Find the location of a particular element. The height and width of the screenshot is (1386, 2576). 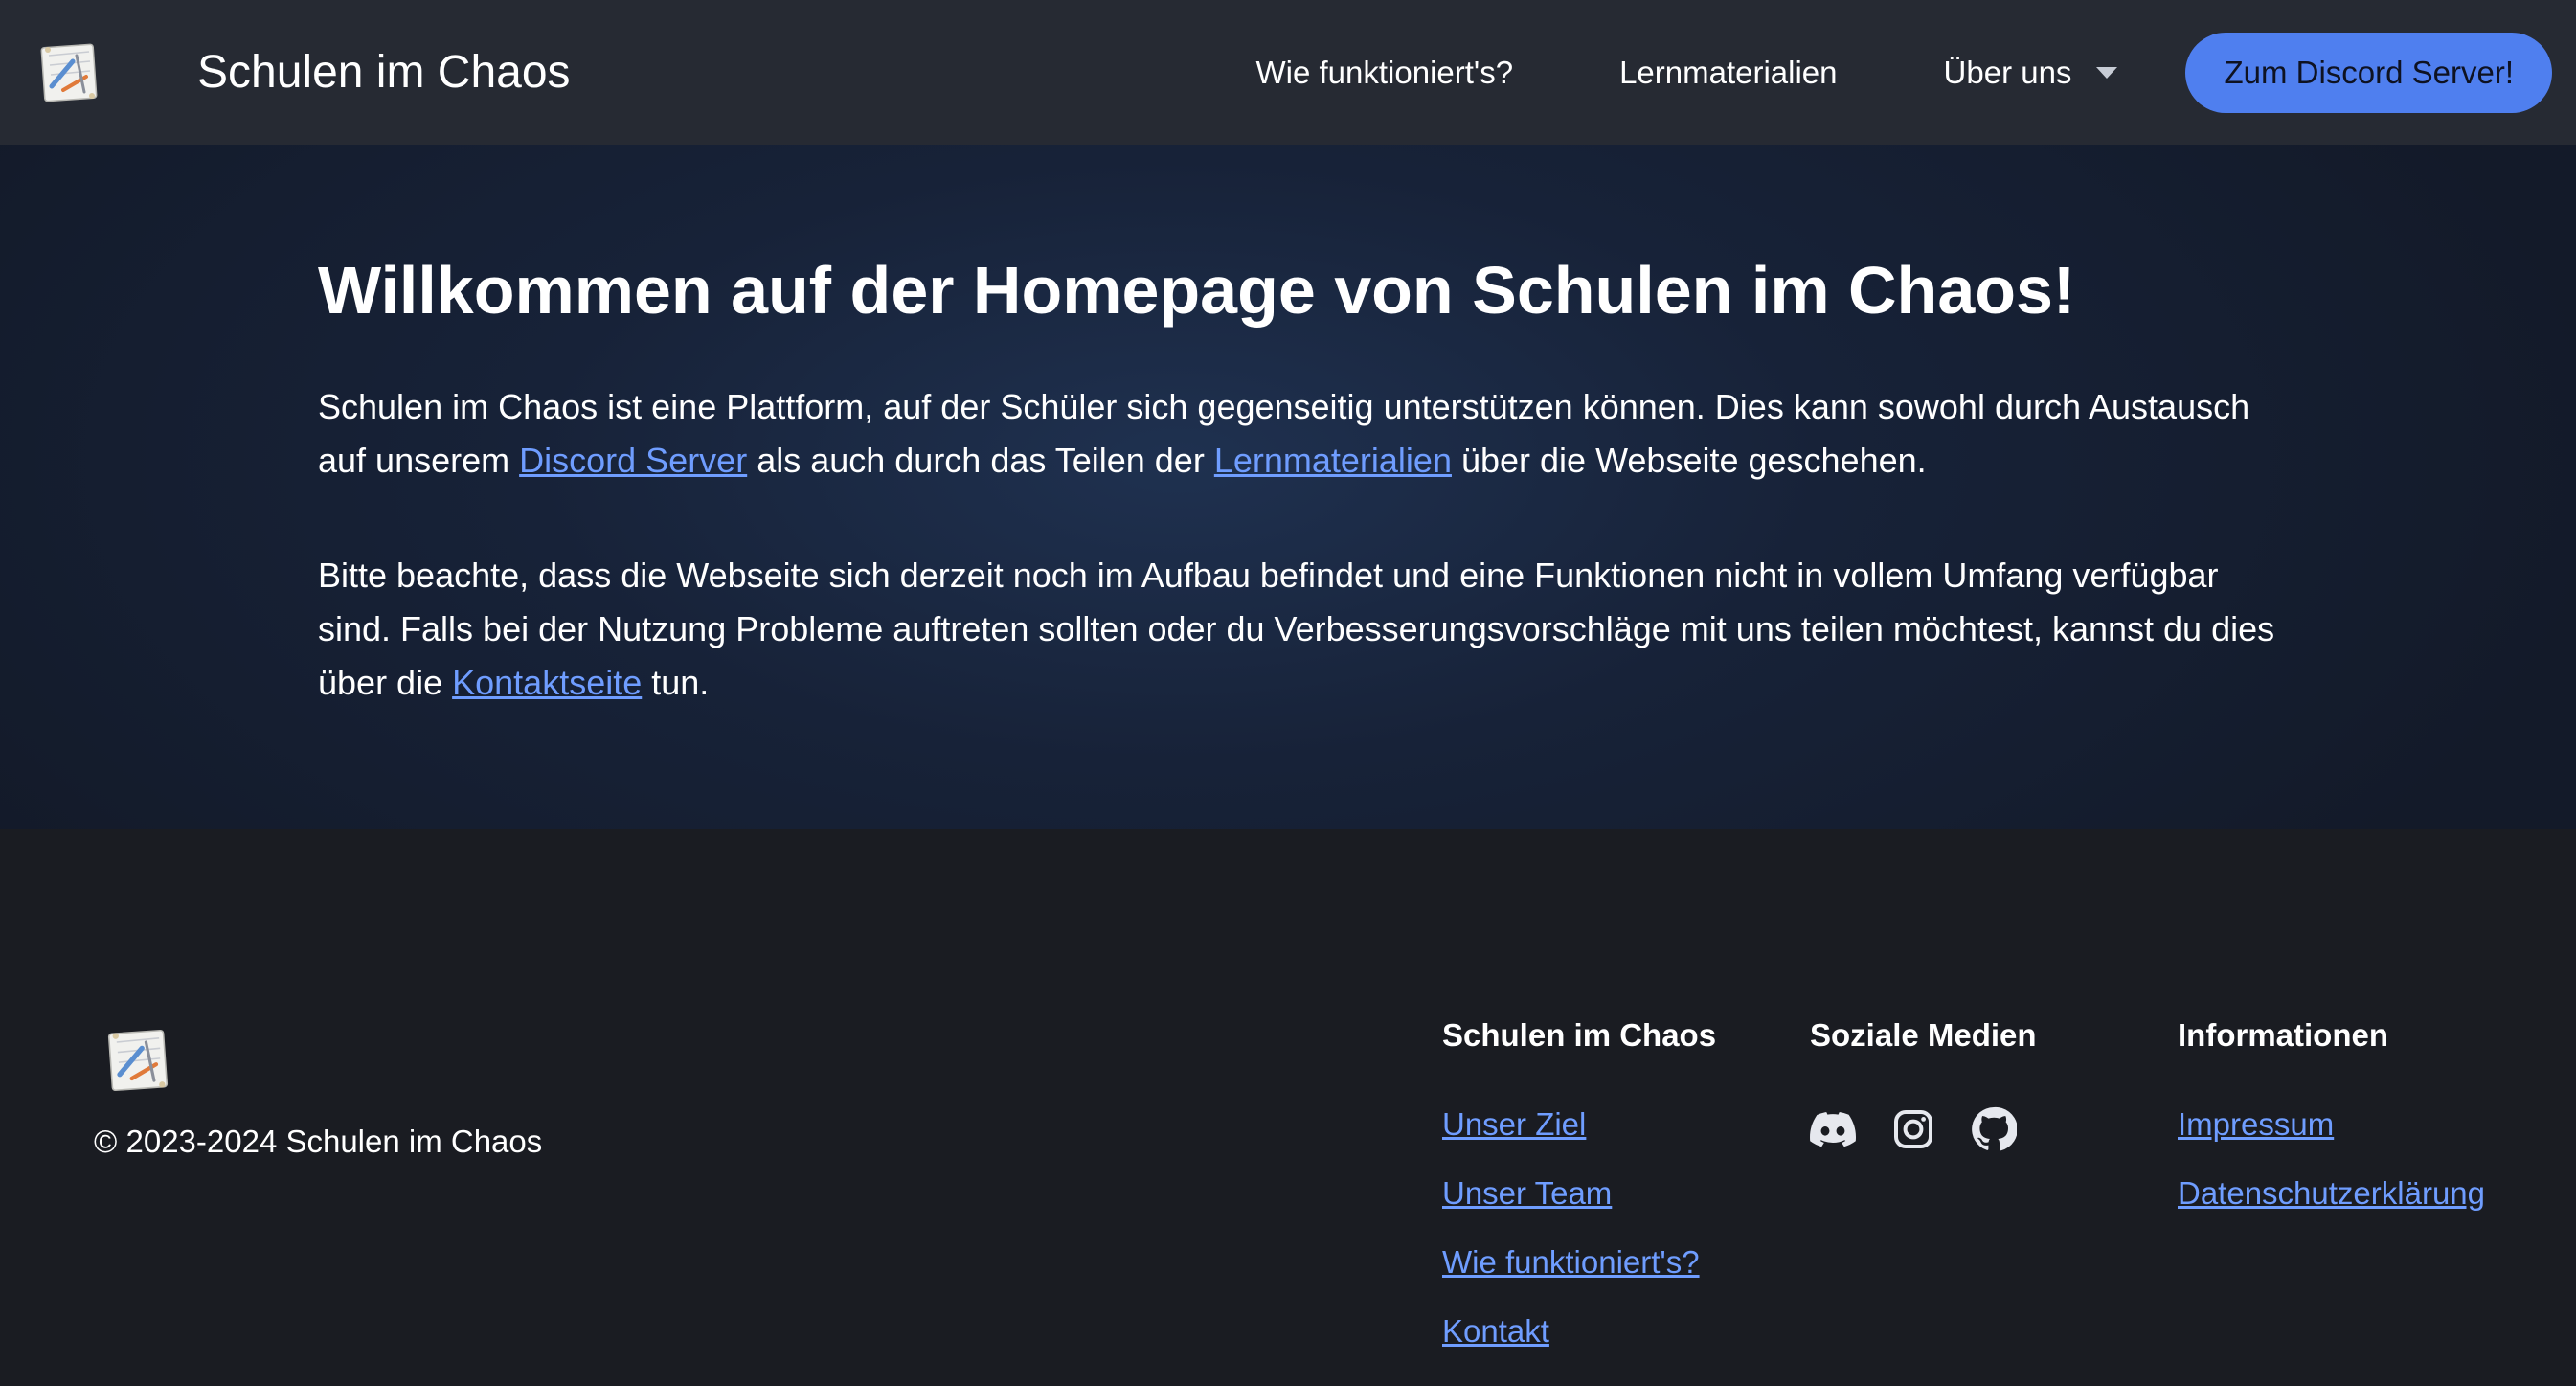

list-item: Wie funktioniert's? is located at coordinates (1579, 1278).